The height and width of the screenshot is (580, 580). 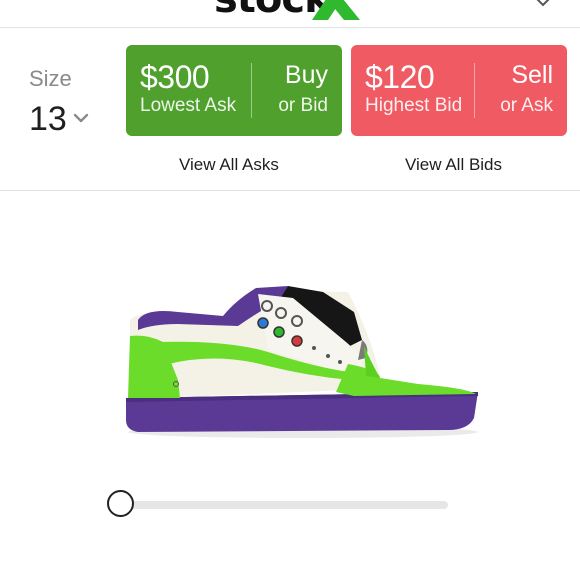 What do you see at coordinates (188, 105) in the screenshot?
I see `lowest-ask-caption: Lowest Ask` at bounding box center [188, 105].